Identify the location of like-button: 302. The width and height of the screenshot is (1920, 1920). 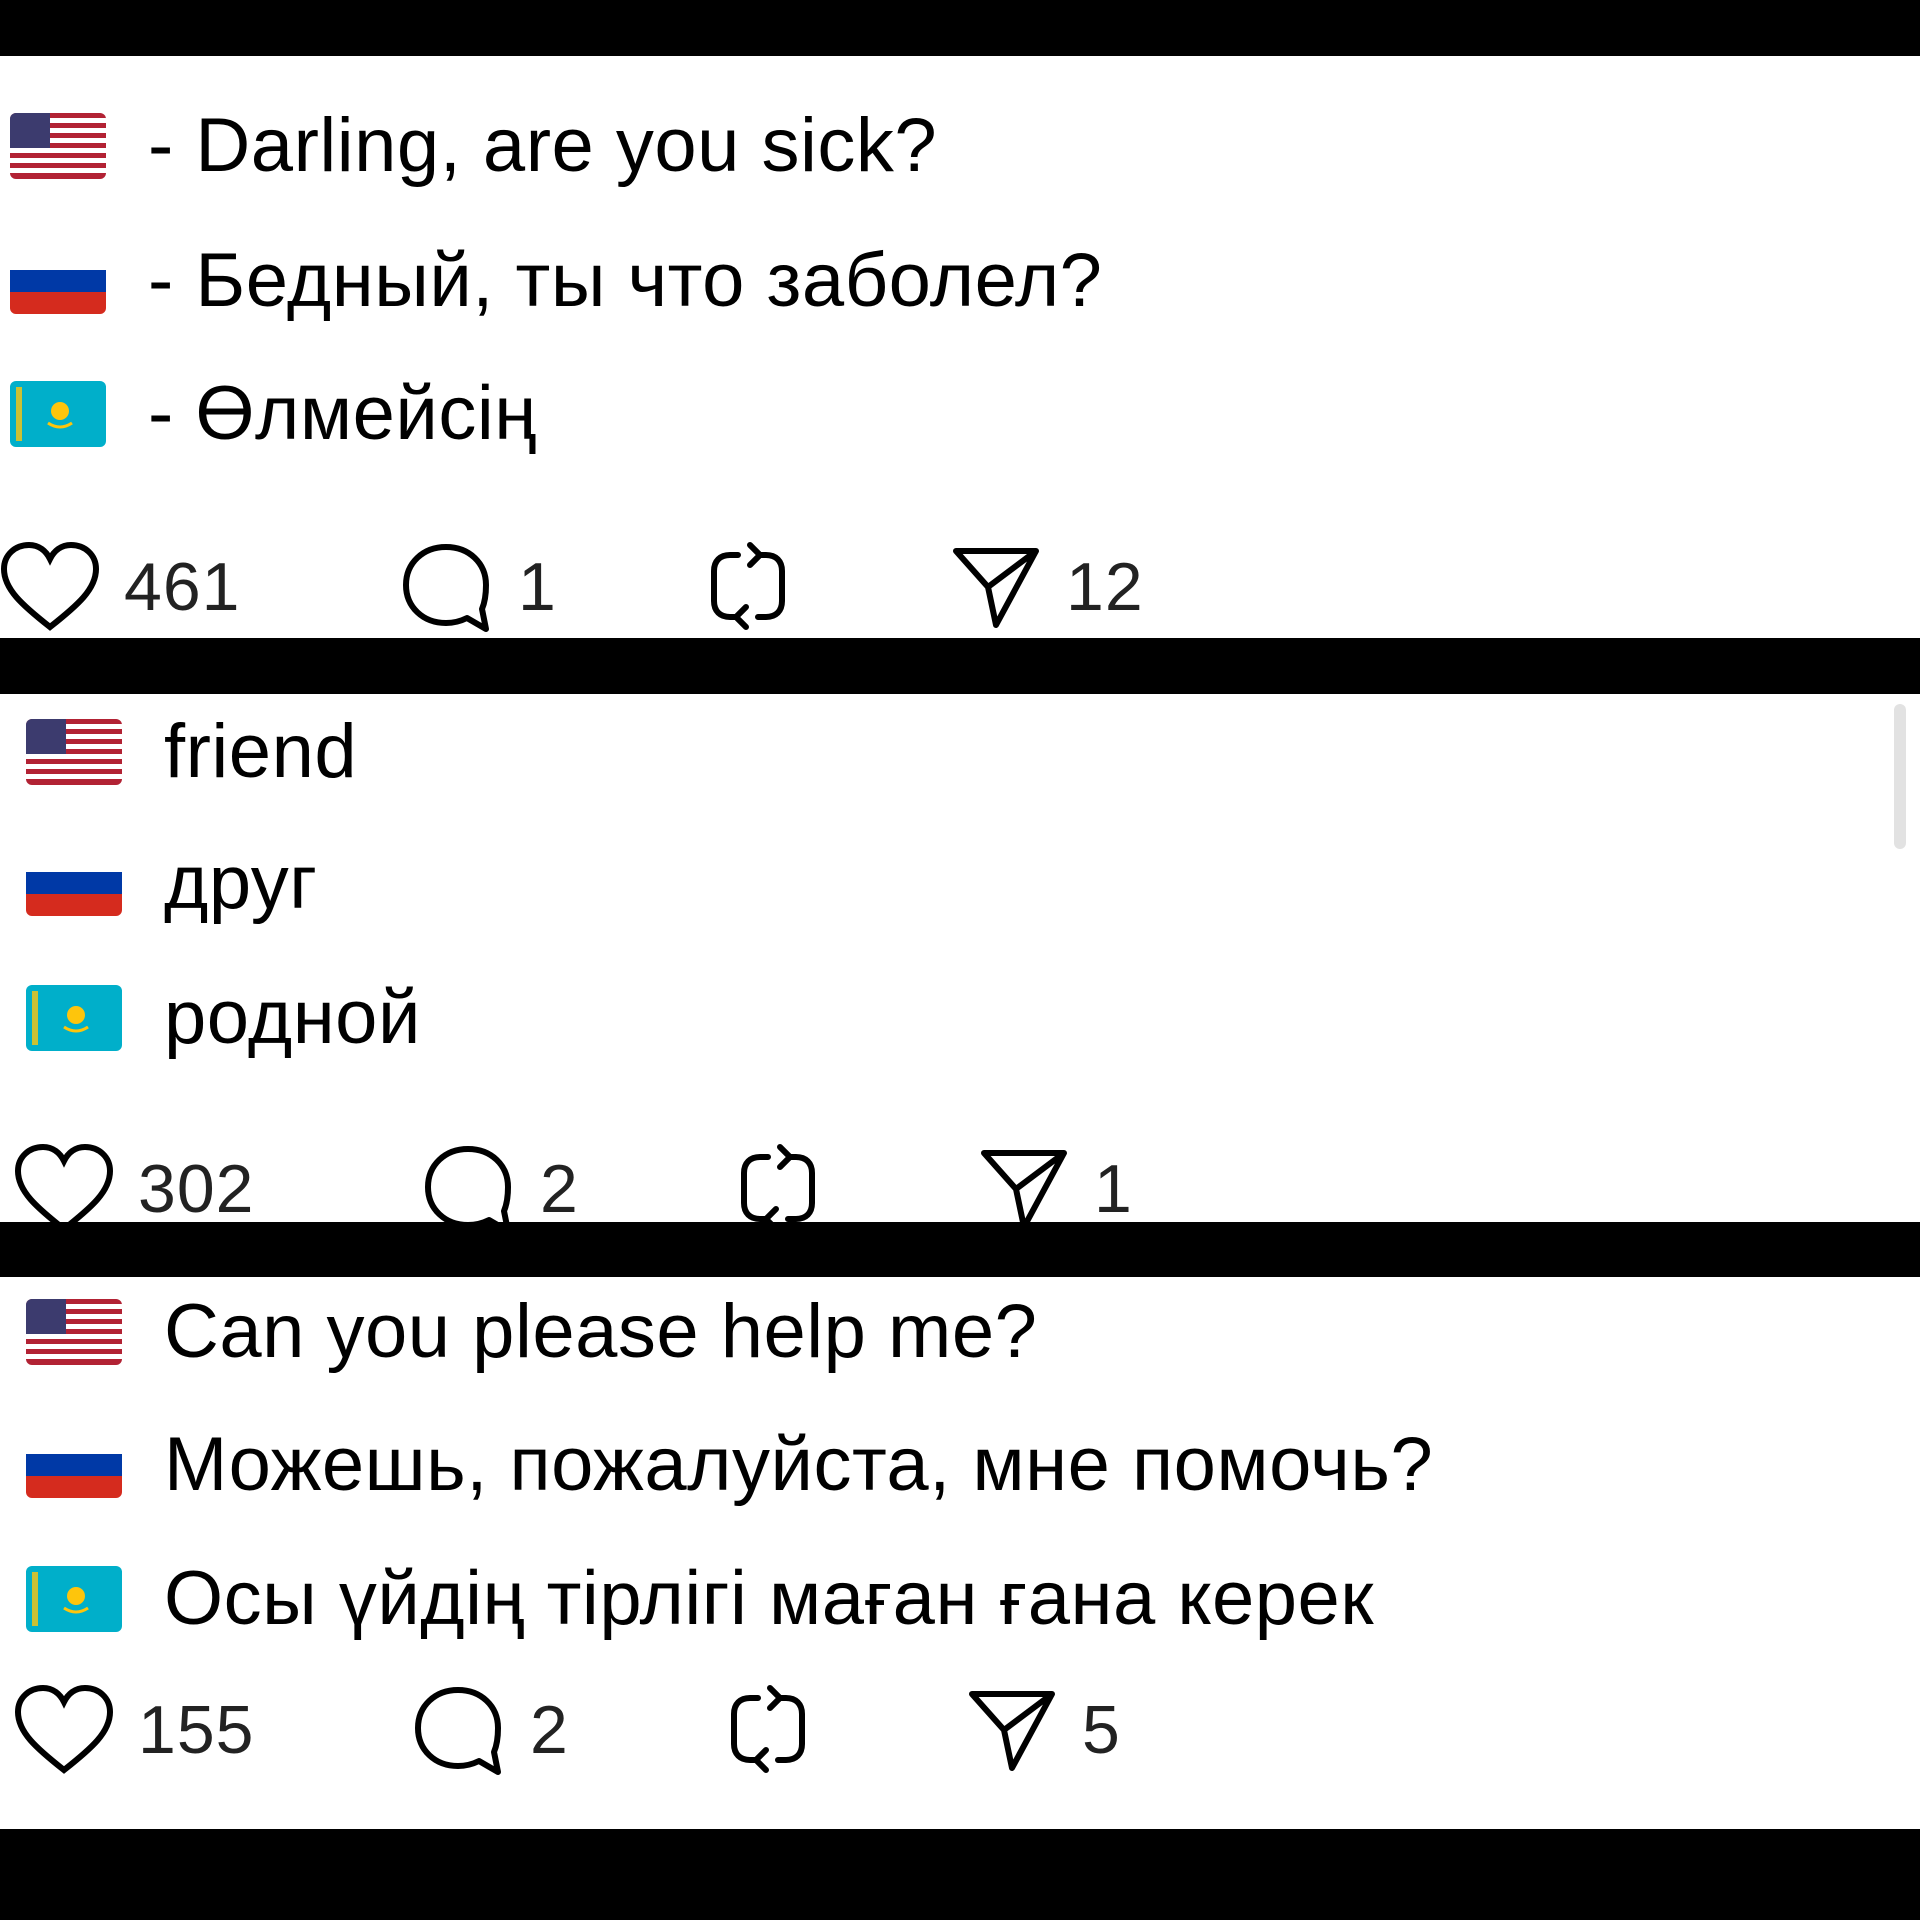
(134, 1178).